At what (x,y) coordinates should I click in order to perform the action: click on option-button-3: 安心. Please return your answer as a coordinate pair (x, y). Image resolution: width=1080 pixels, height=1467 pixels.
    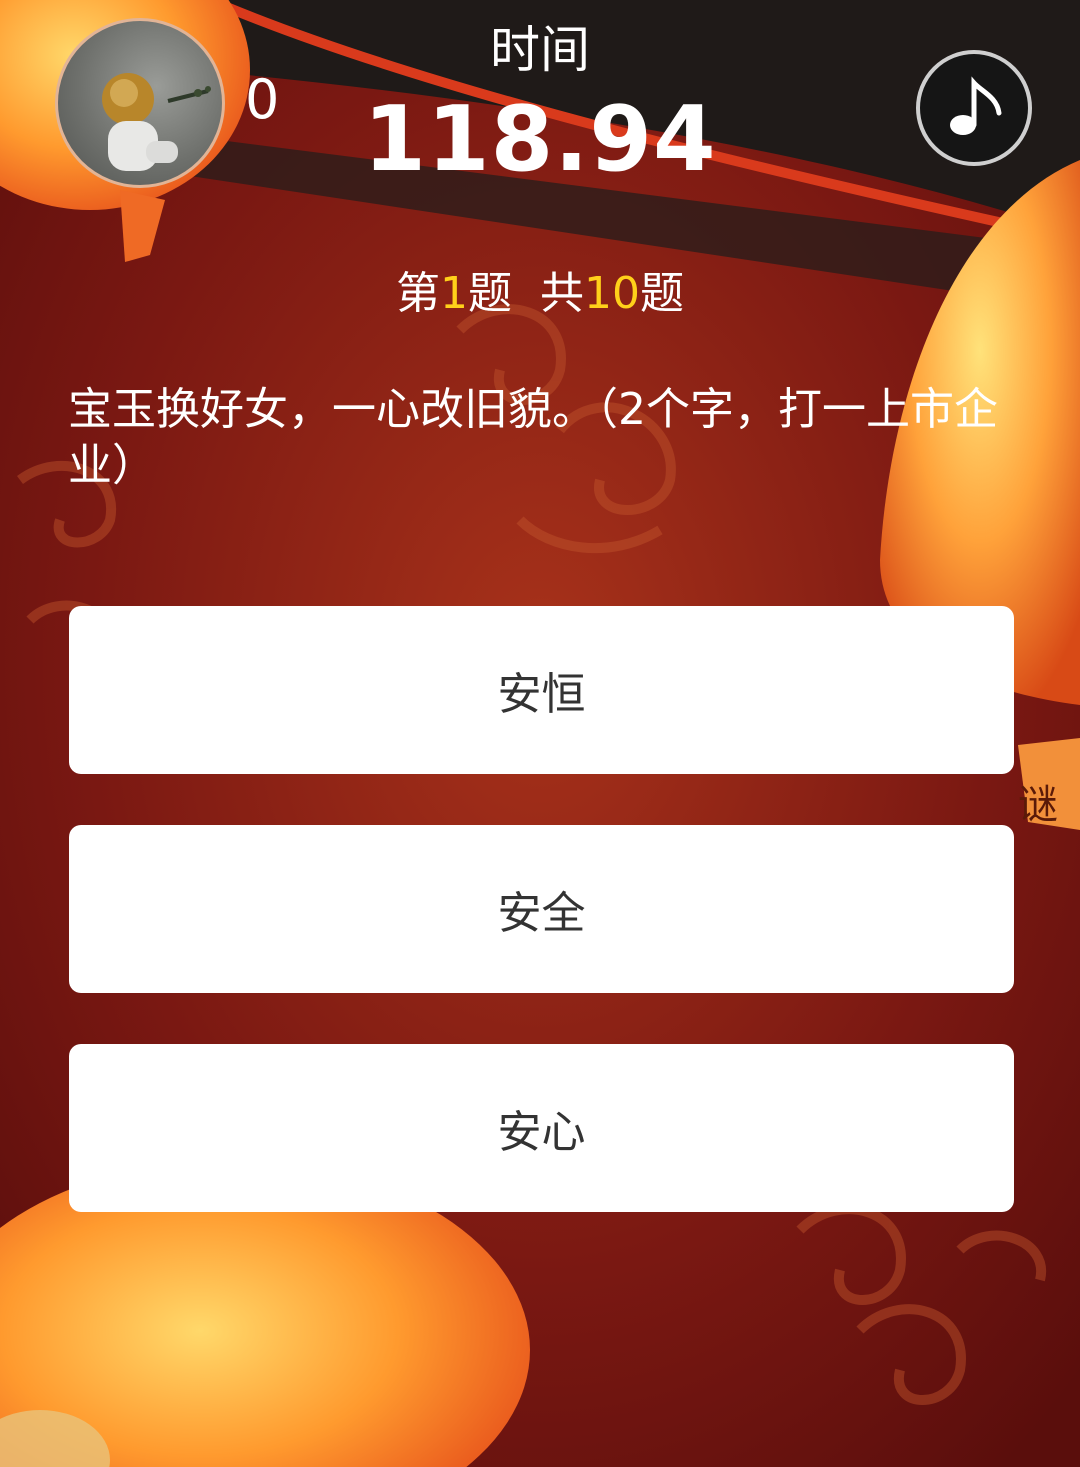
    Looking at the image, I should click on (541, 1128).